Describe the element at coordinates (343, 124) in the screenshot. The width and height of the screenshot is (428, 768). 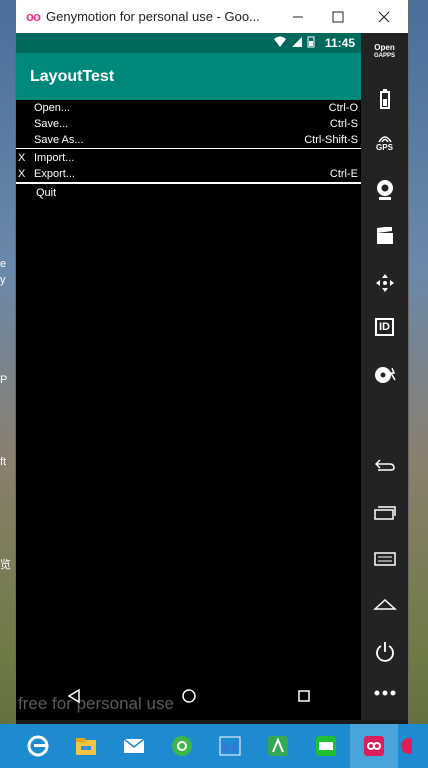
I see `menu-item-shortcut: Ctrl-S` at that location.